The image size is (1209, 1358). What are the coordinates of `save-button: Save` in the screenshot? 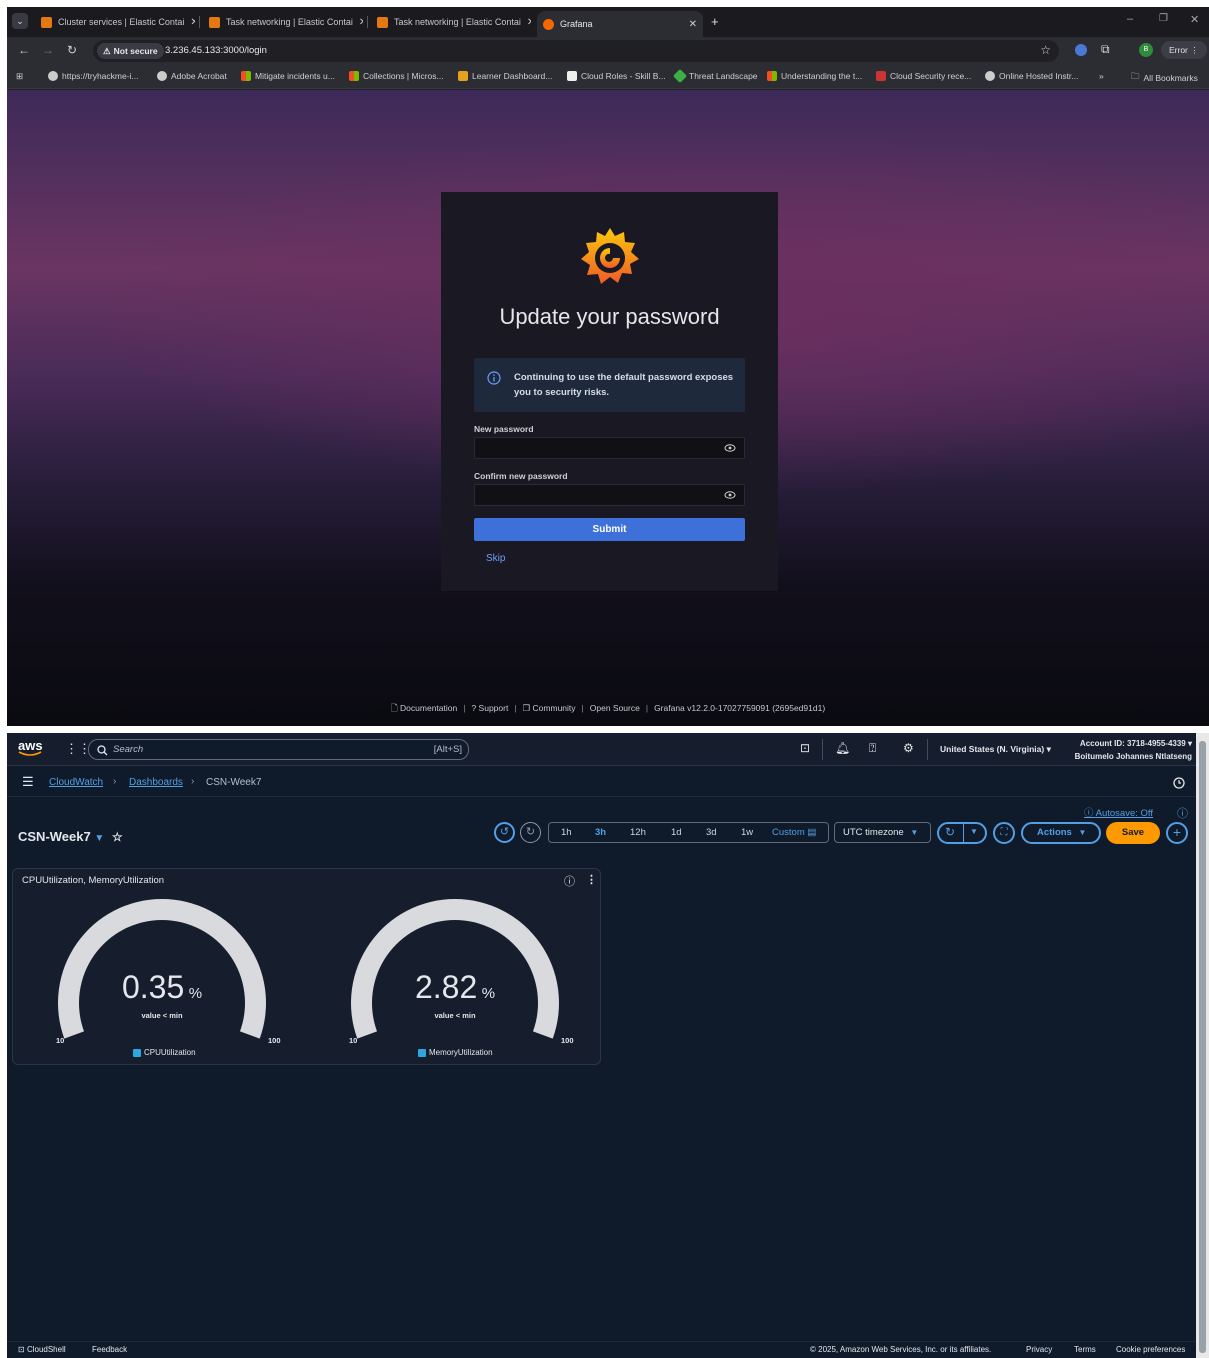 It's located at (1133, 833).